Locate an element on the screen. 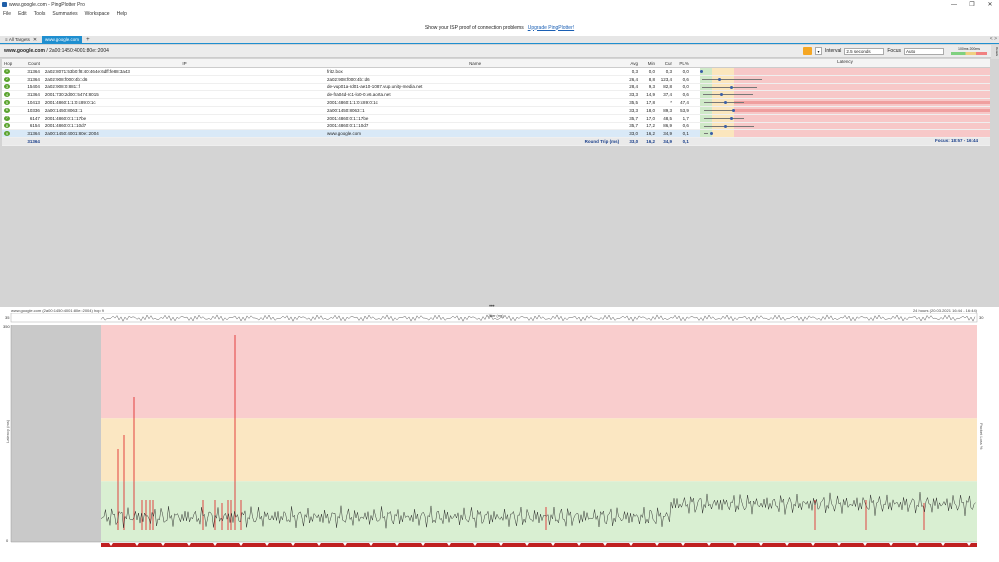  min-cell: 17,0 is located at coordinates (651, 118).